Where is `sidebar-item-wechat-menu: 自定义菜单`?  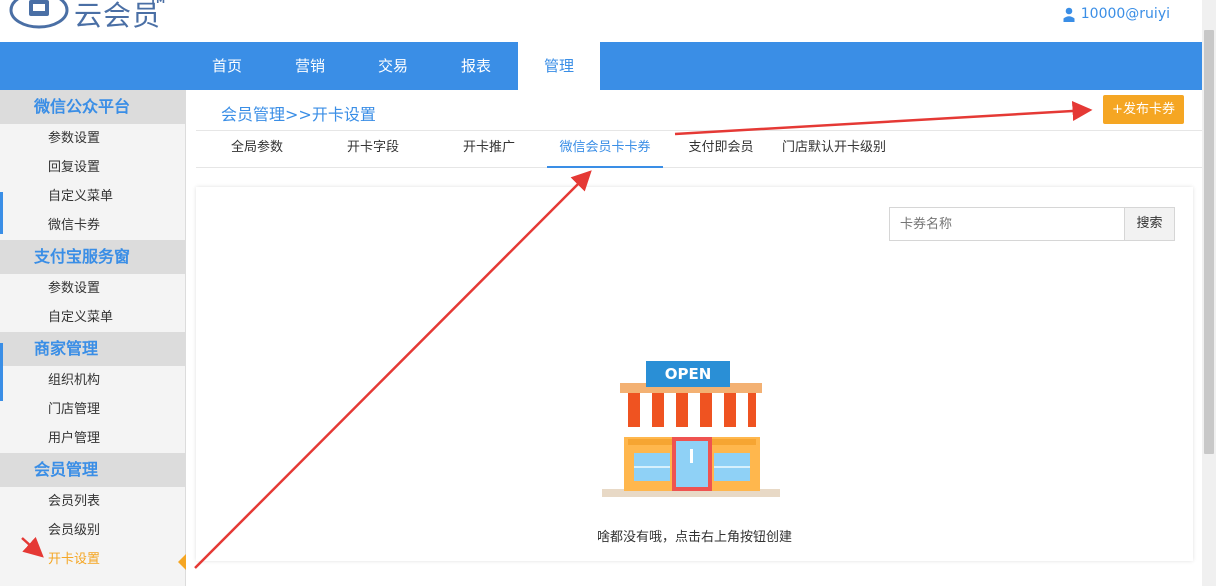
sidebar-item-wechat-menu: 自定义菜单 is located at coordinates (92, 196).